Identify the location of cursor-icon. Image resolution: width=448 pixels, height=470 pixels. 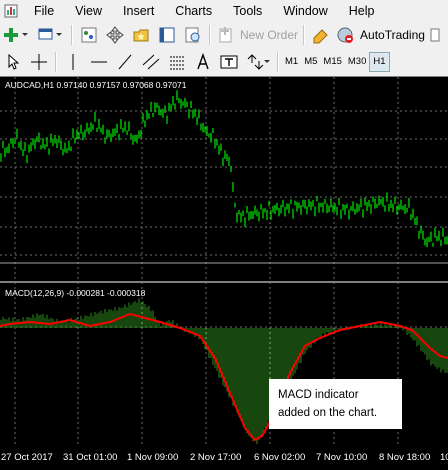
(14, 61).